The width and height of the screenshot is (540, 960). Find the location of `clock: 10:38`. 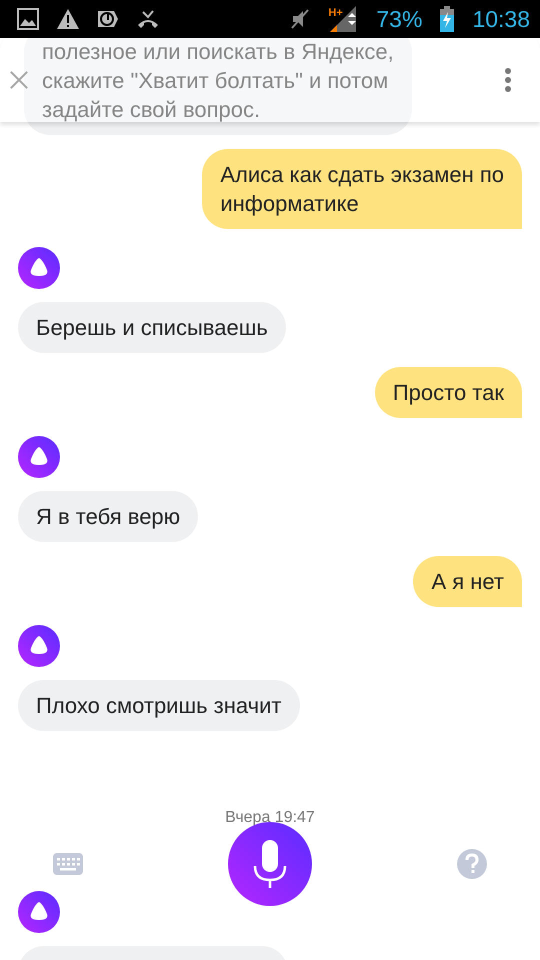

clock: 10:38 is located at coordinates (501, 19).